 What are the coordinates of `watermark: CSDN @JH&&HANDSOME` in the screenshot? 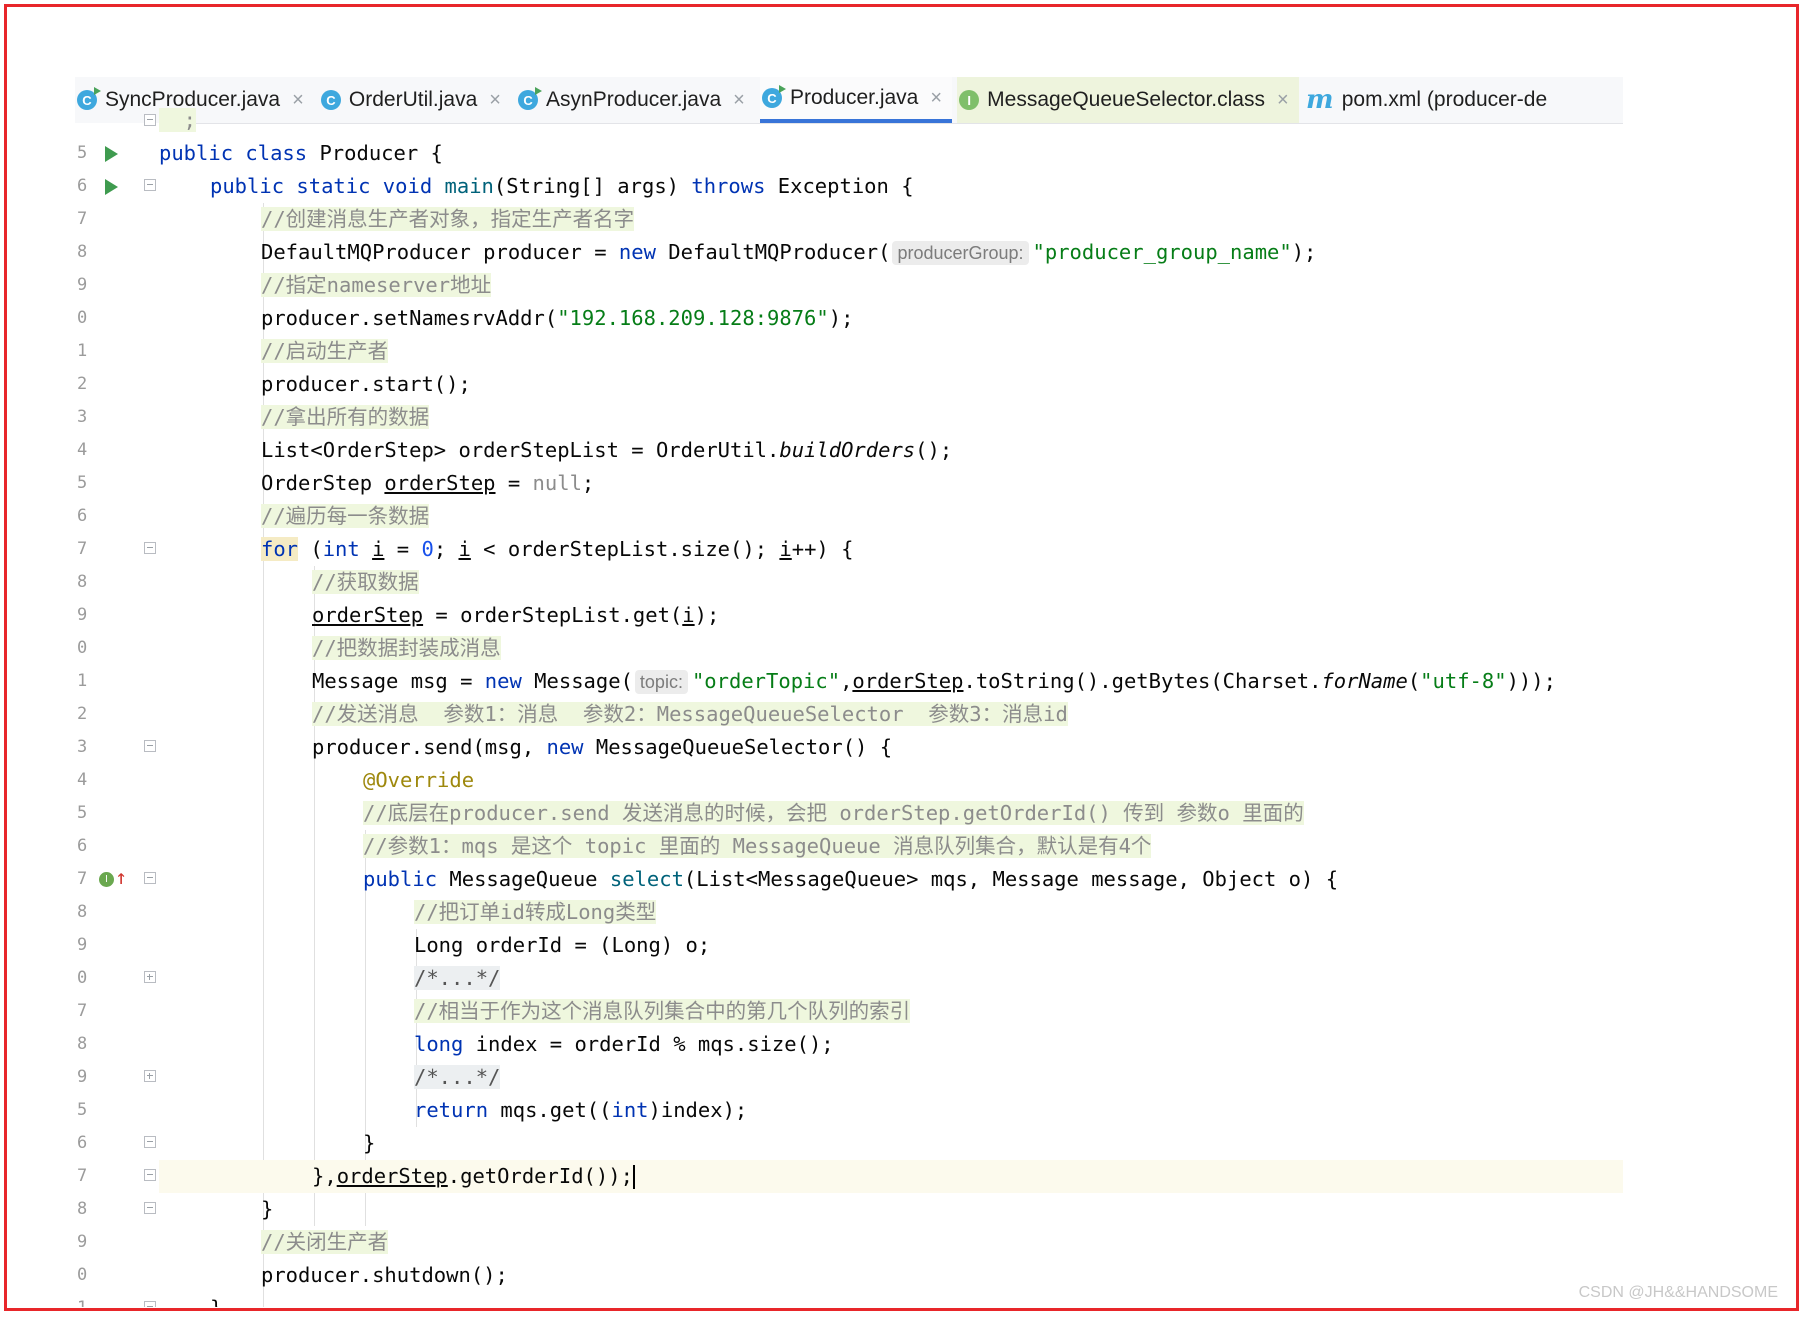 It's located at (1678, 1292).